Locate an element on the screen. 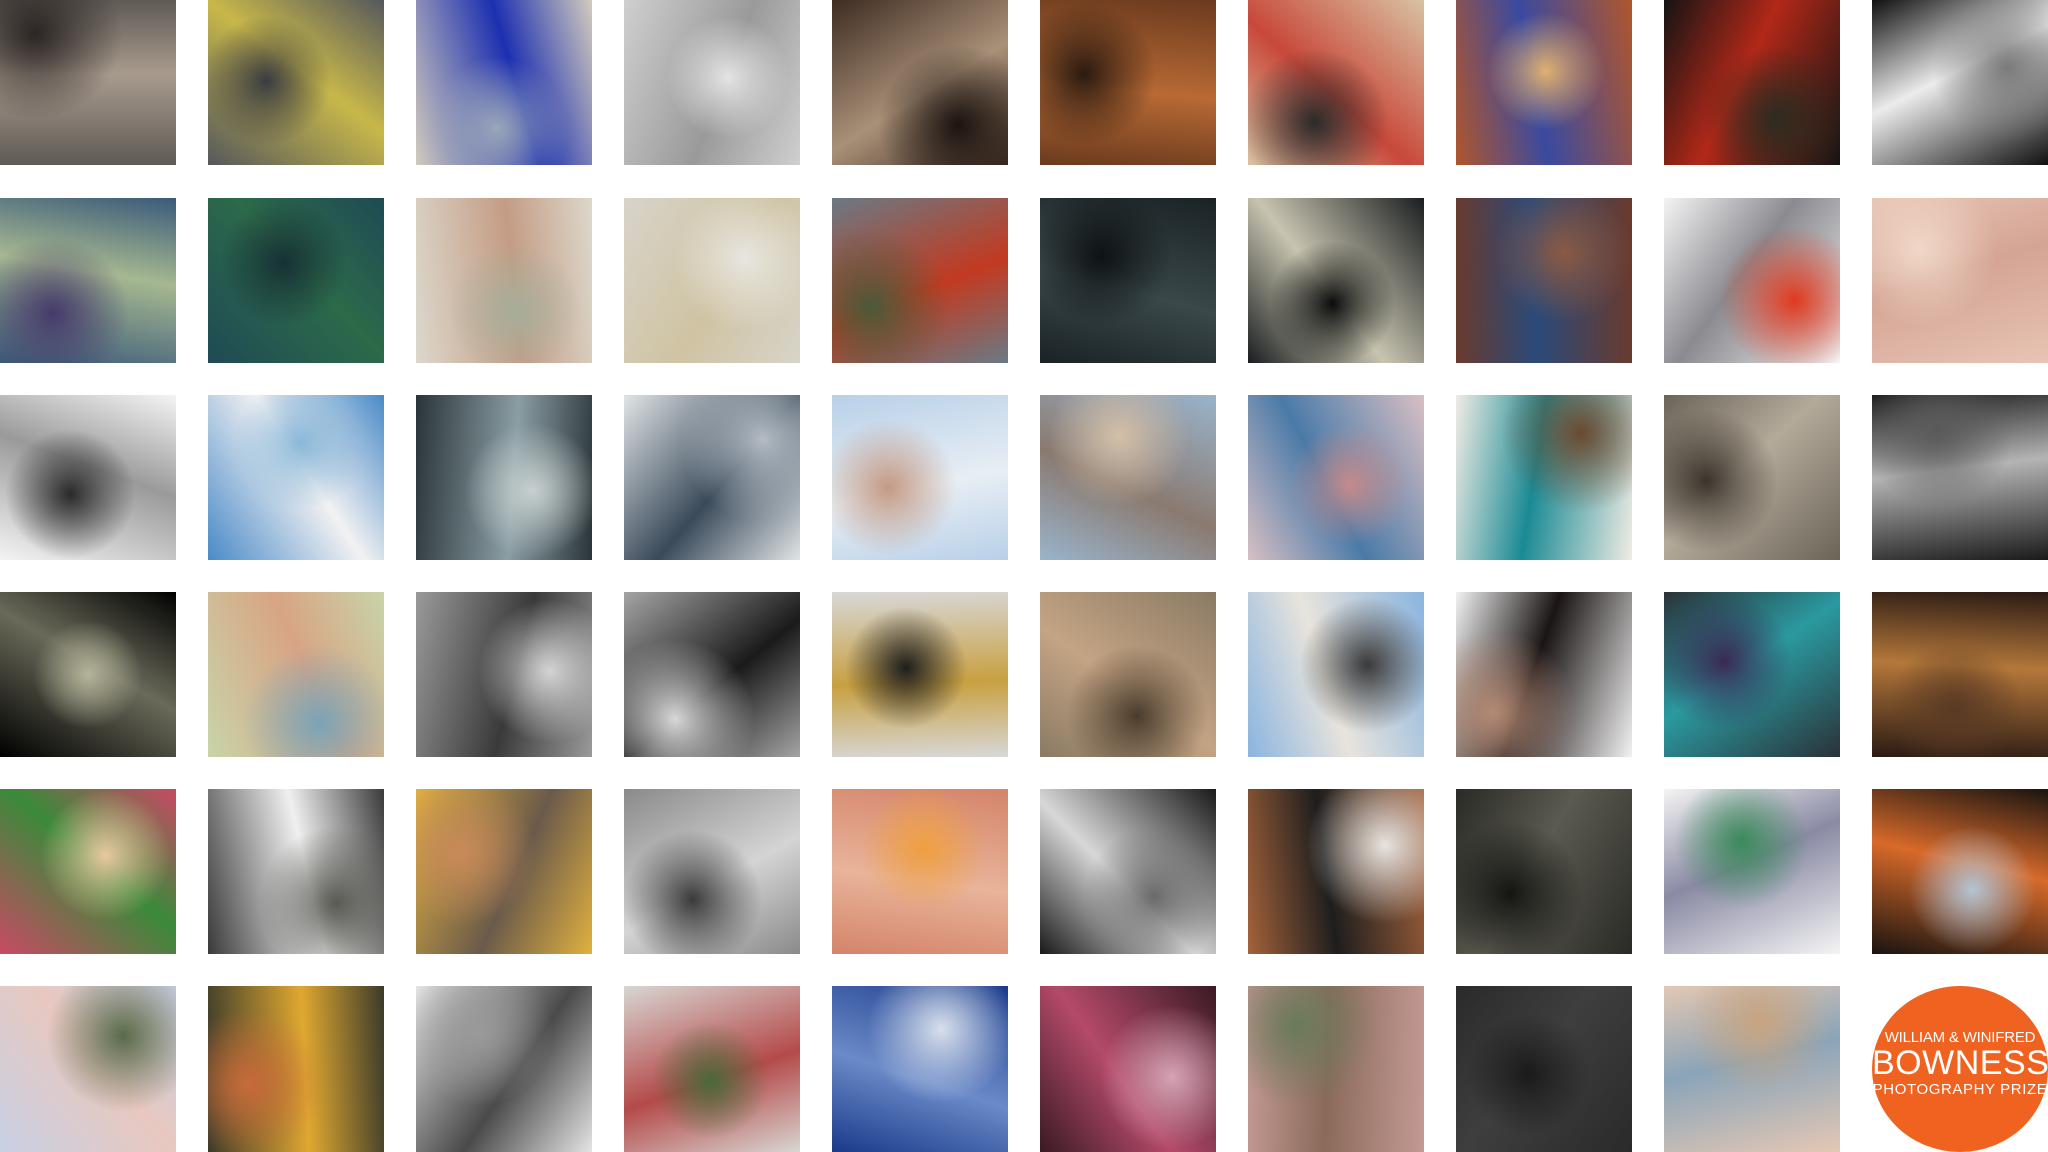 This screenshot has width=2048, height=1152. elder-woman-bw-portrait is located at coordinates (504, 1069).